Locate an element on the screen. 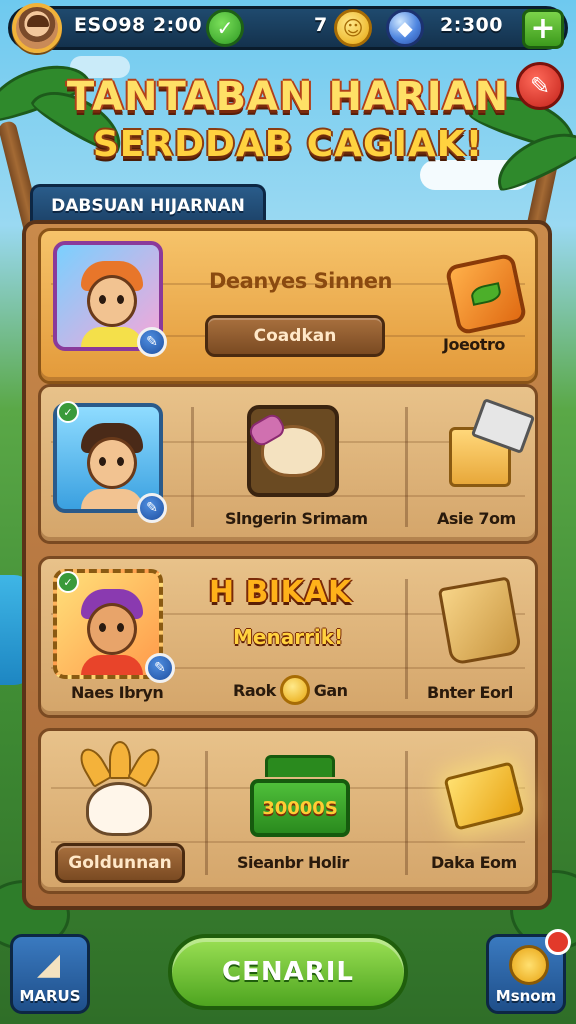 This screenshot has height=1024, width=576. coin-icon: ☺ is located at coordinates (353, 28).